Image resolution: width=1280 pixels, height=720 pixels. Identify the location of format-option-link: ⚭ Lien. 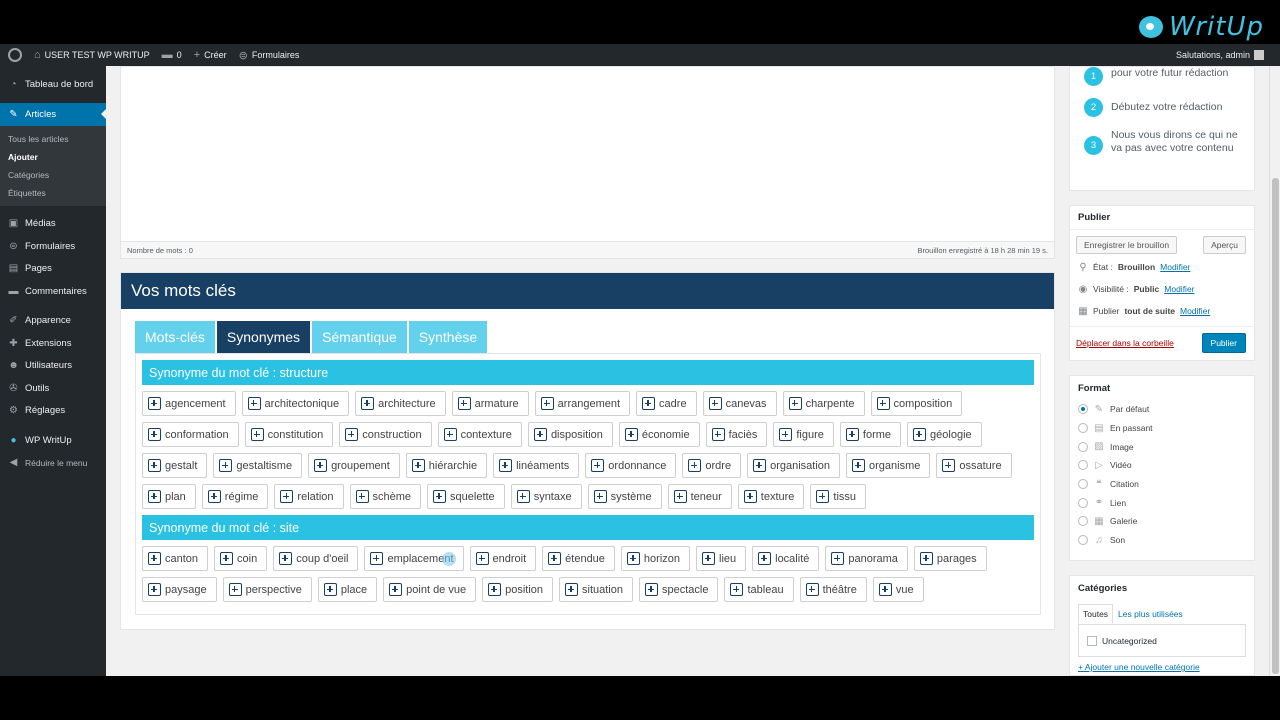
(1162, 502).